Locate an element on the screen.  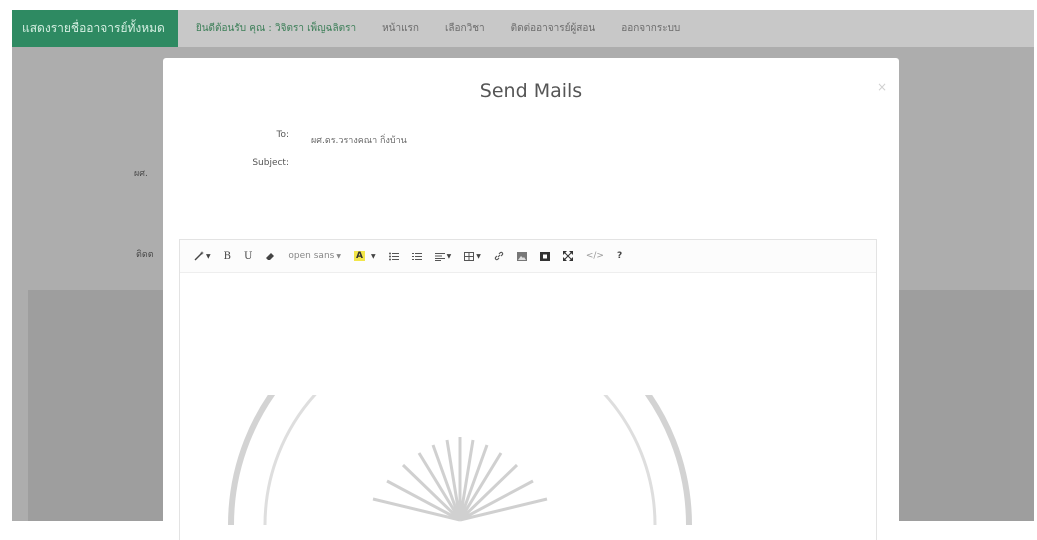
eraser-icon is located at coordinates (270, 256).